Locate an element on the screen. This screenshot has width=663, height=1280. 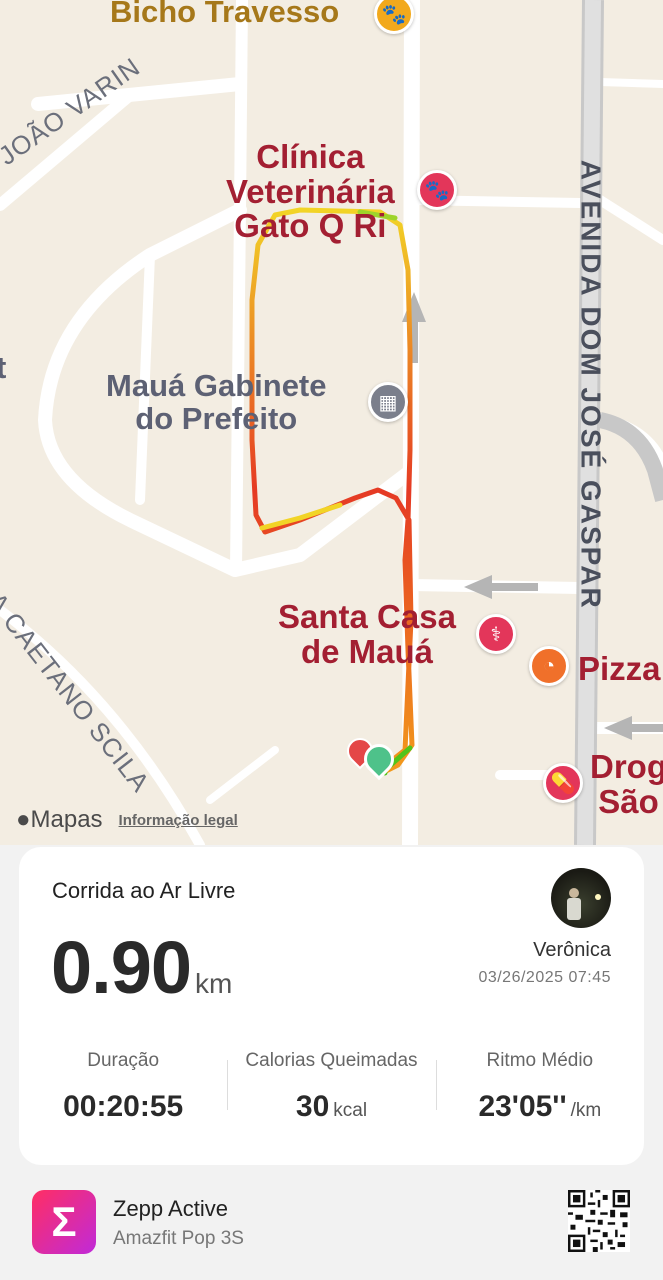
stat-label: Calorias Queimadas is located at coordinates (331, 1060).